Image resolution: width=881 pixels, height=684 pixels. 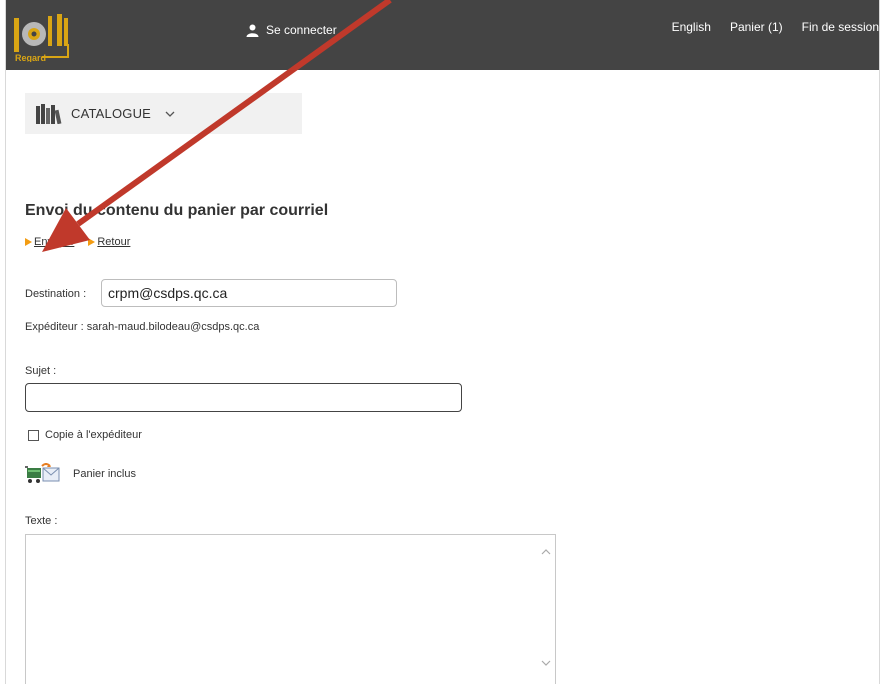 I want to click on page-border-right, so click(x=879, y=342).